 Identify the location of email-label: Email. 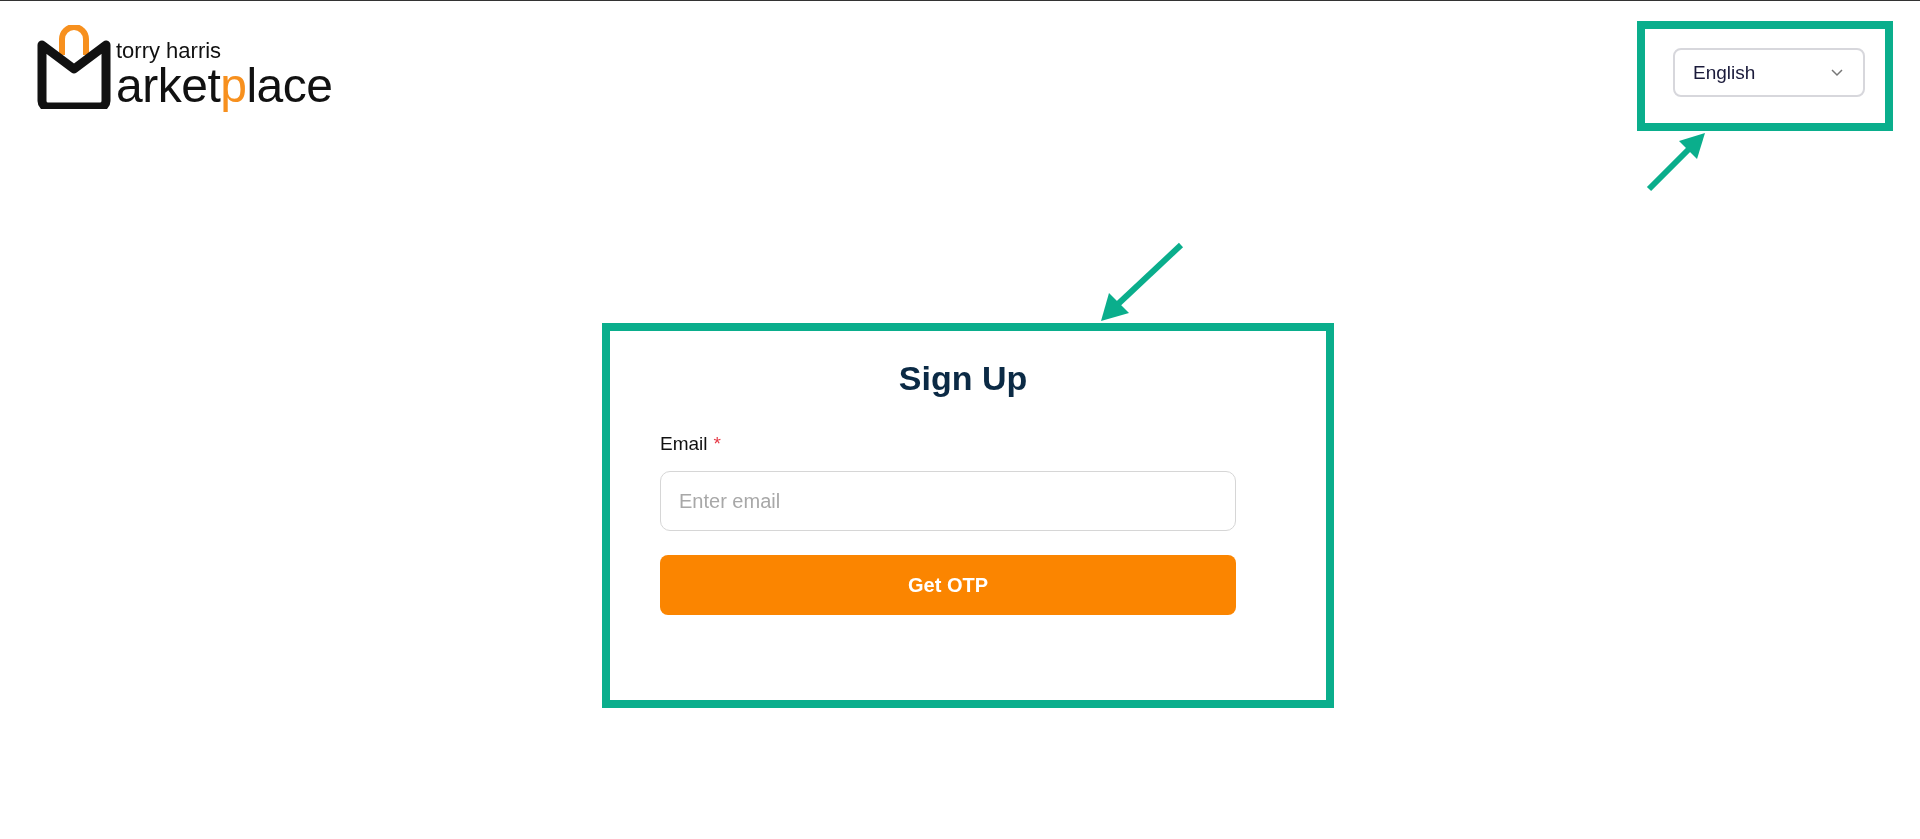
(684, 444).